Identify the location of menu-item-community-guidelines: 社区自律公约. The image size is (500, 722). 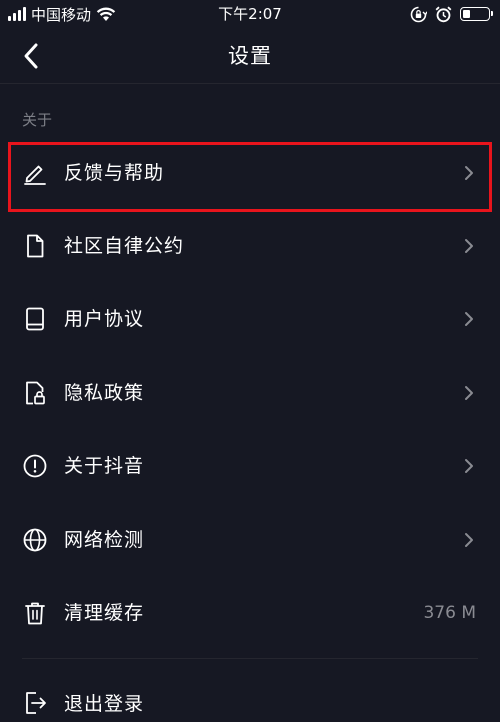
(250, 245).